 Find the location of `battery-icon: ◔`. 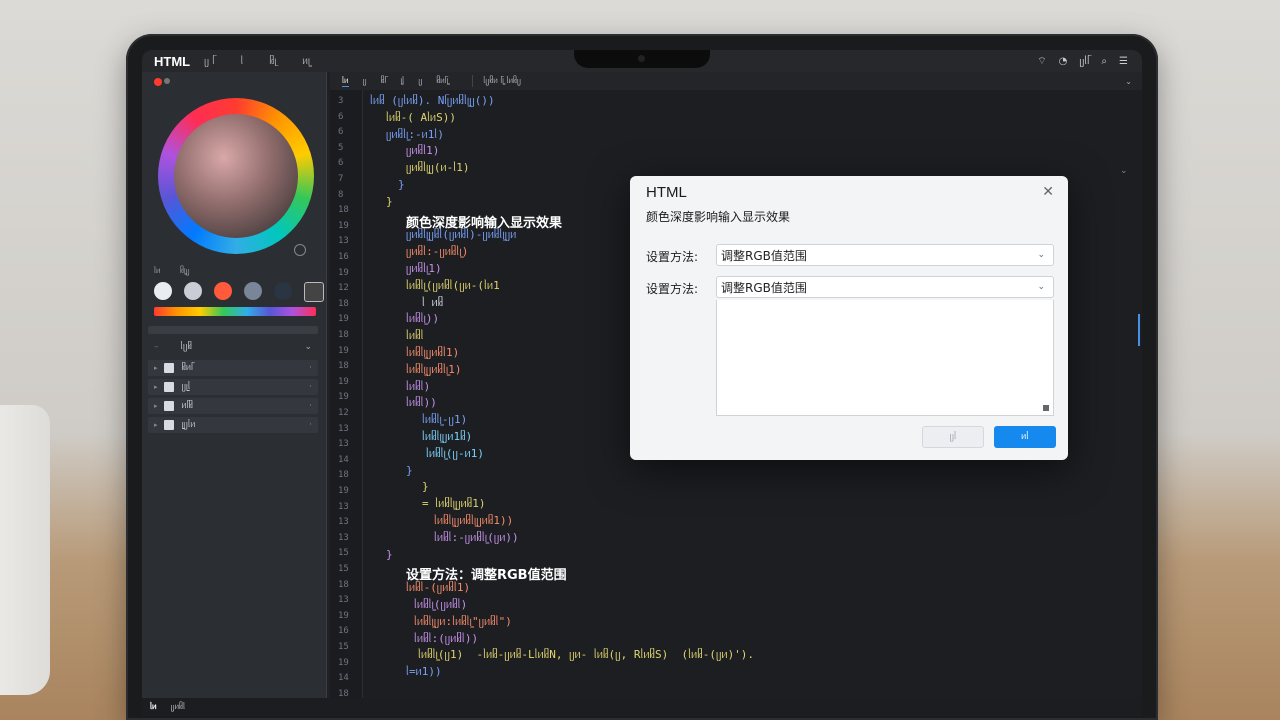

battery-icon: ◔ is located at coordinates (1063, 61).